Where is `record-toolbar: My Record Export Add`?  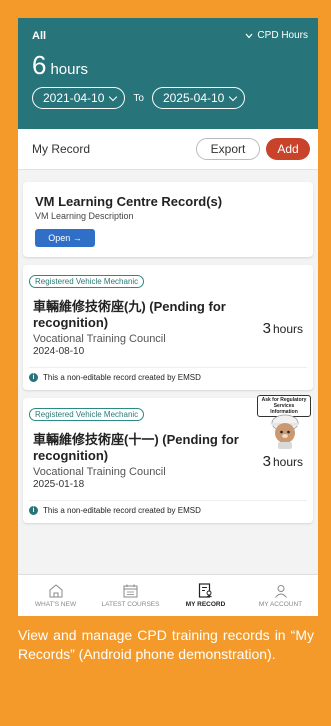 record-toolbar: My Record Export Add is located at coordinates (168, 149).